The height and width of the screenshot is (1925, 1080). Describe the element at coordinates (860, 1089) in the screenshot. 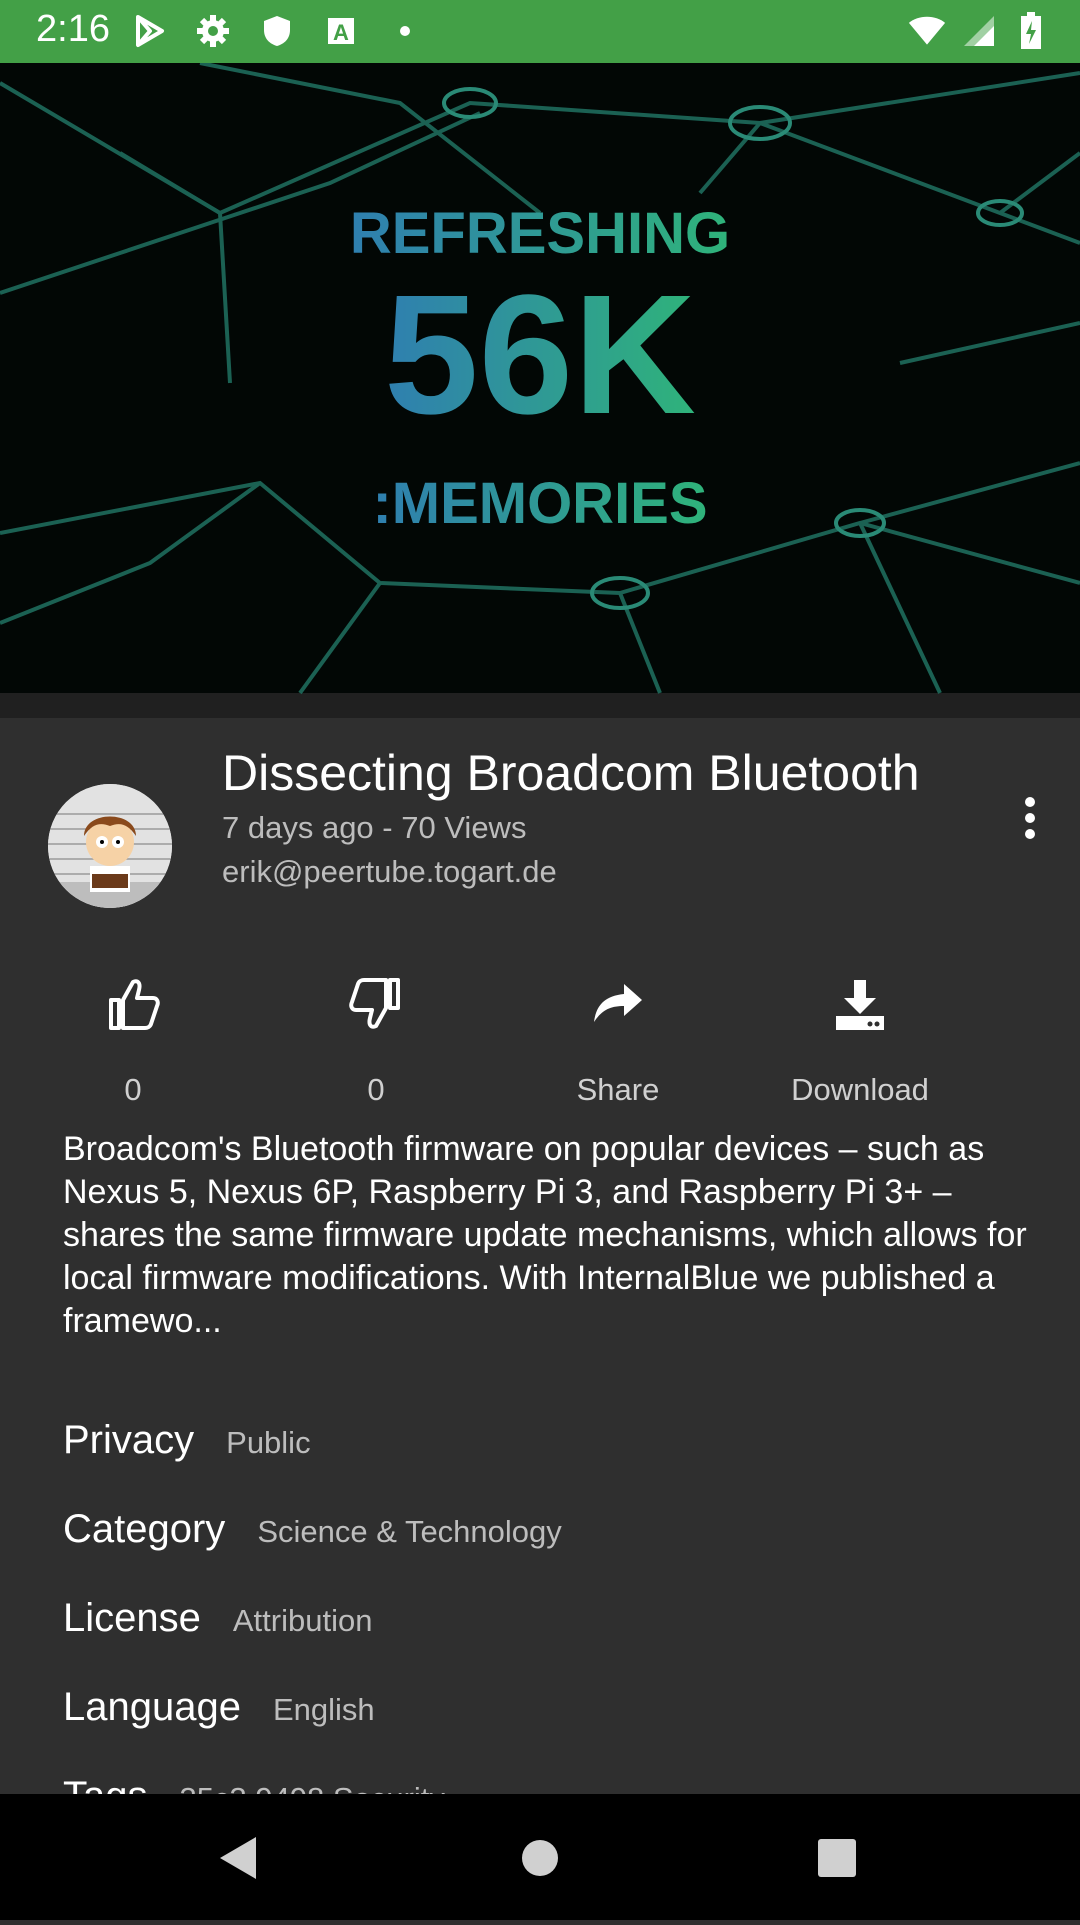

I see `download-label: Download` at that location.